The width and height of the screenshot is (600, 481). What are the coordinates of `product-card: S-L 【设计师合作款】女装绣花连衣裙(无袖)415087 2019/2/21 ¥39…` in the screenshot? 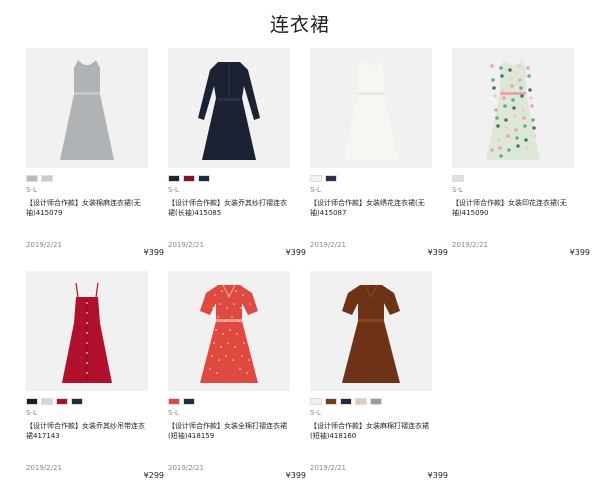 It's located at (379, 152).